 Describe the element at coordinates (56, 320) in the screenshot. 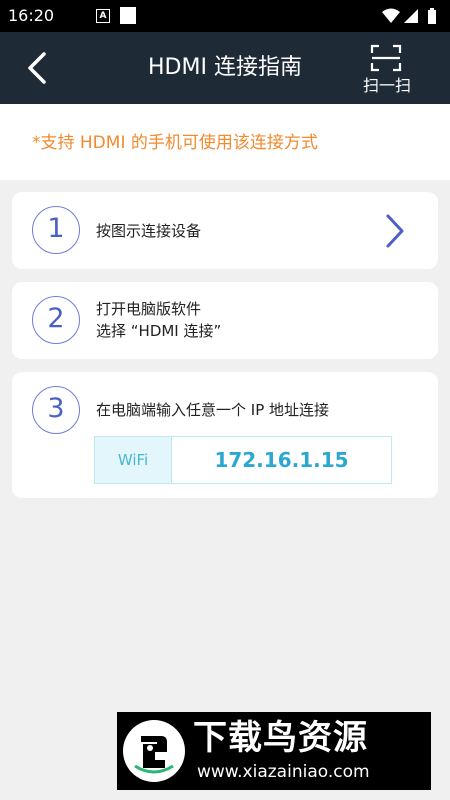

I see `step-number-2: 2` at that location.